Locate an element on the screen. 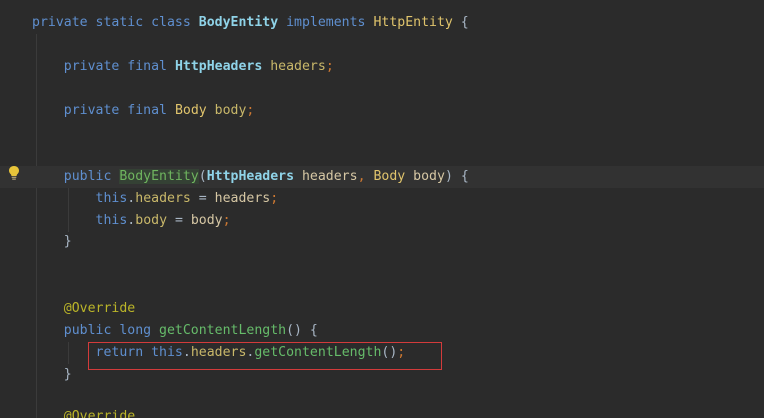 The image size is (764, 418). code-text: private final Body body; is located at coordinates (143, 111).